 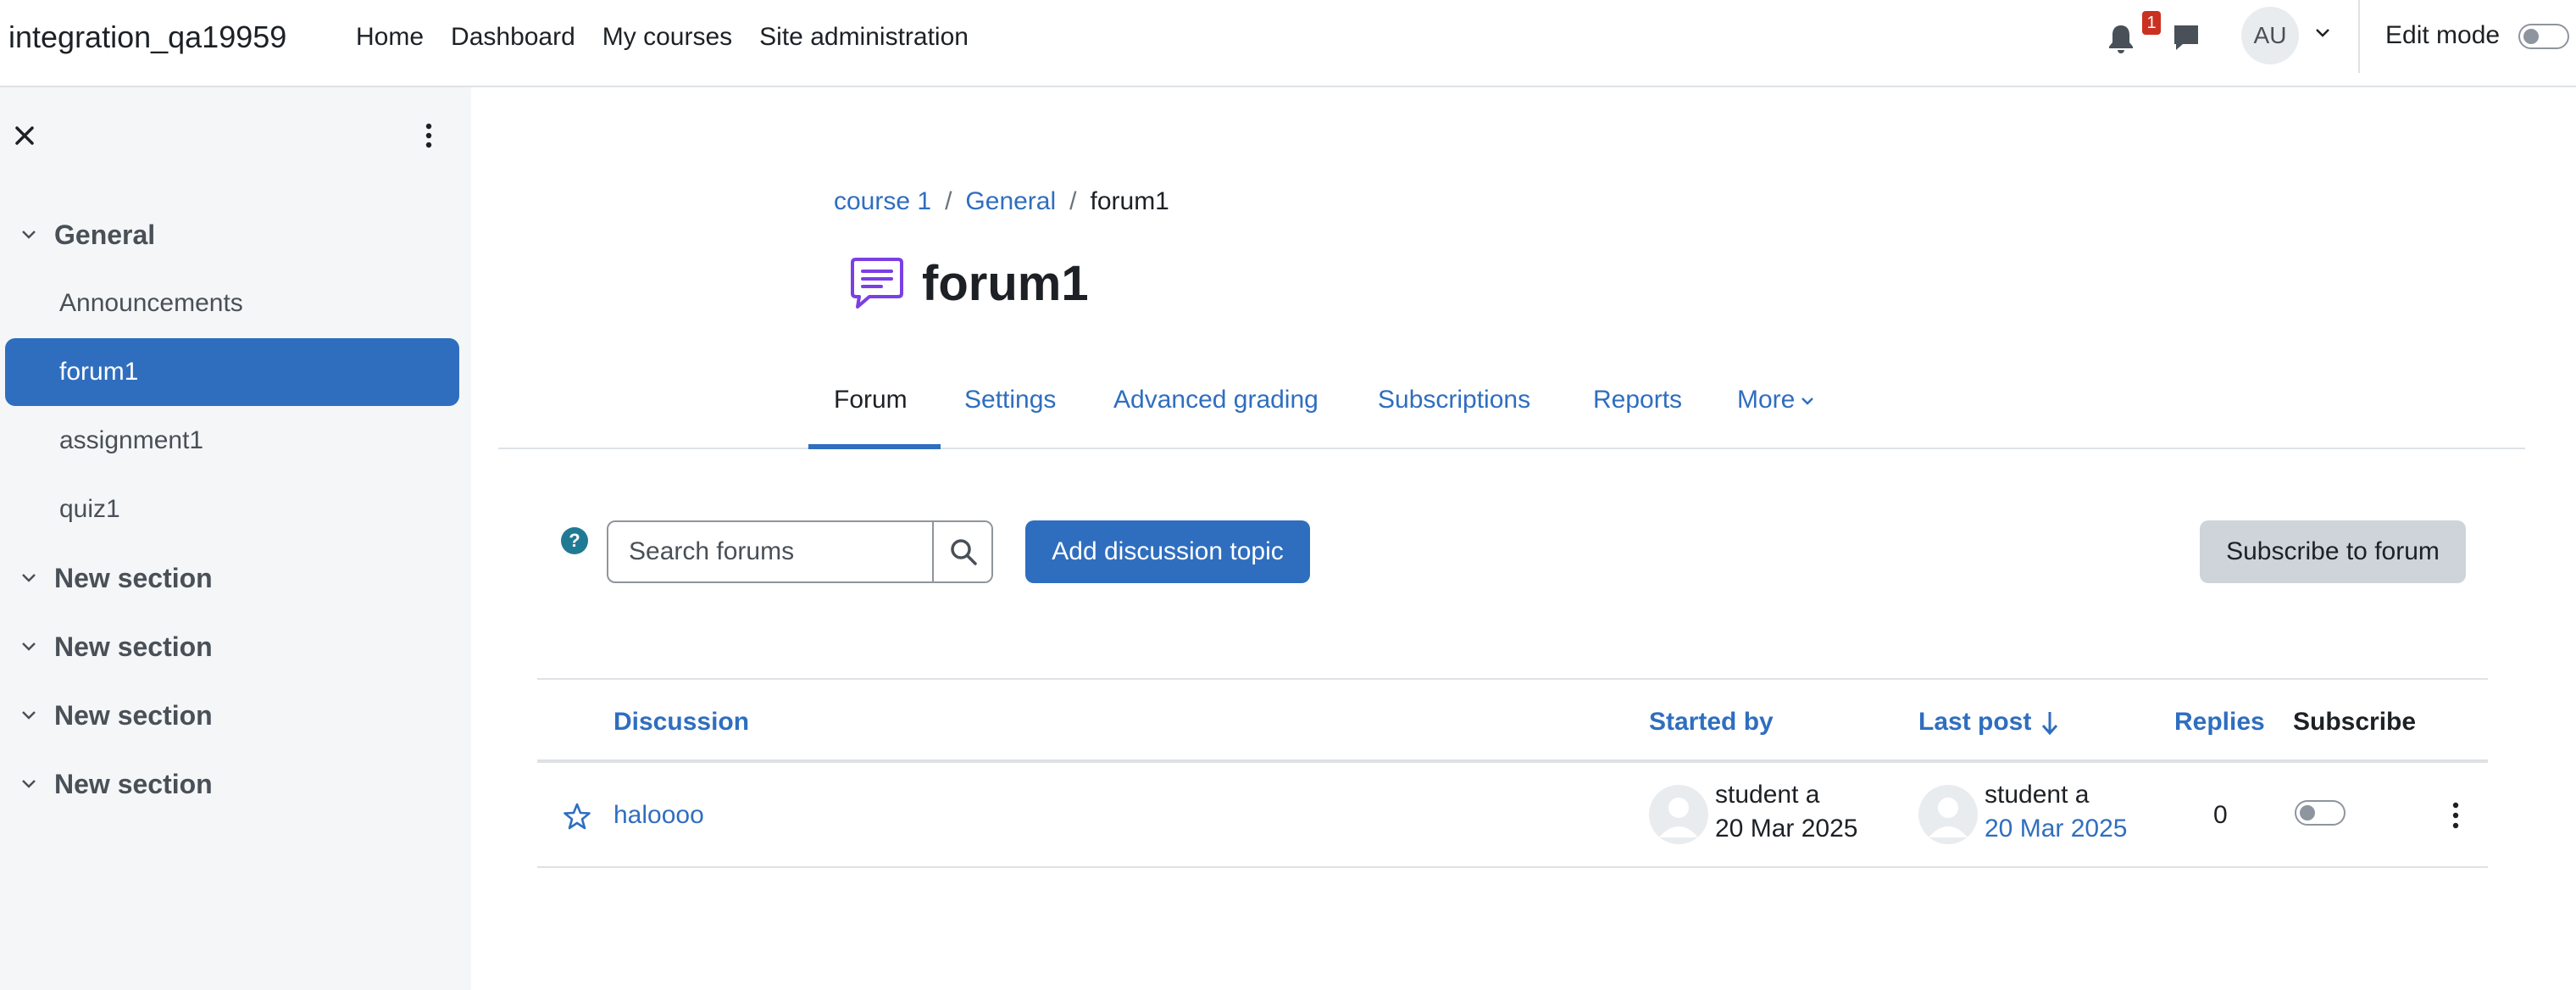 I want to click on nav-my-courses: My courses, so click(x=667, y=37).